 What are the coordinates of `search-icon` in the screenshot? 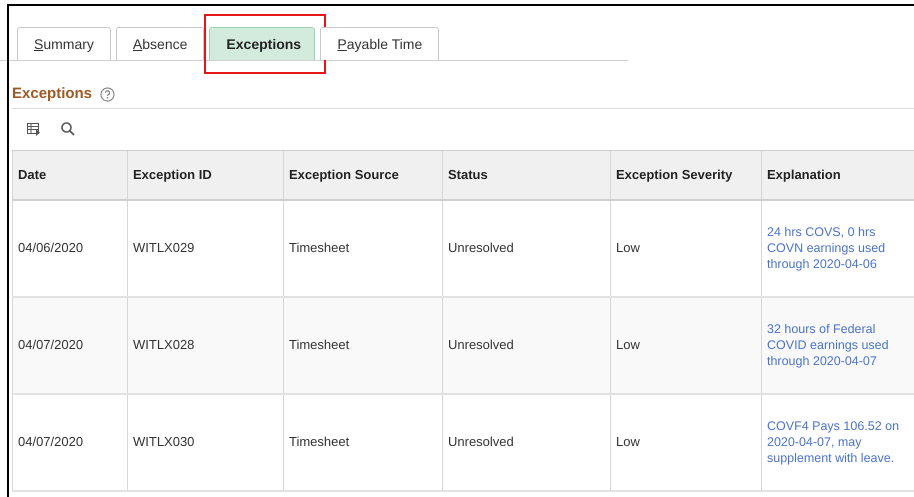 It's located at (68, 129).